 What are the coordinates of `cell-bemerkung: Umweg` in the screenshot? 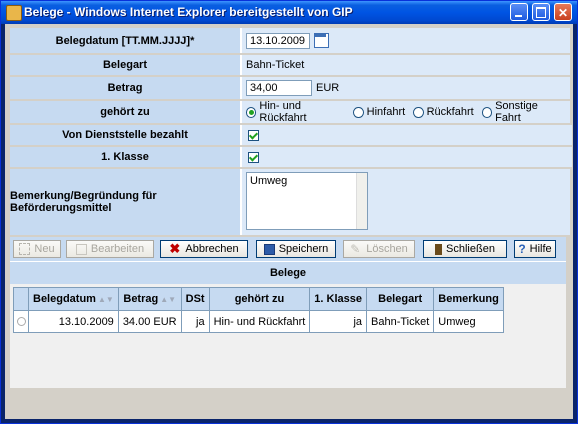 It's located at (468, 321).